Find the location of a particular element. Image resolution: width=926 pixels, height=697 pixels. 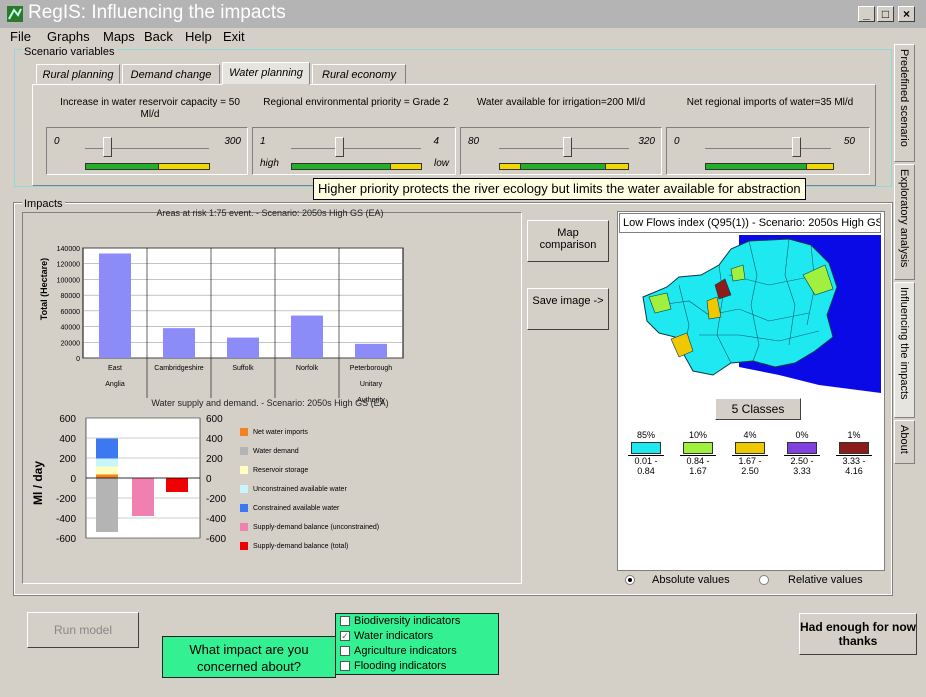

map-legend-swatch is located at coordinates (802, 448).